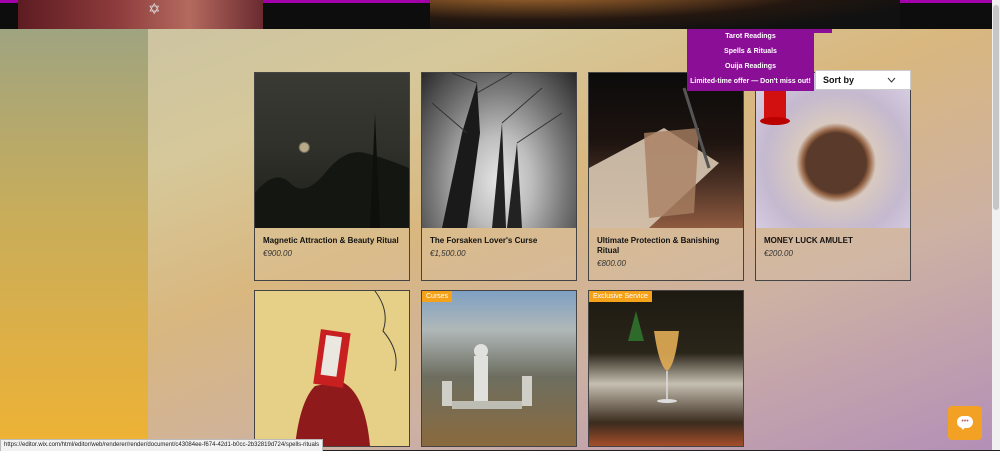  I want to click on hero-image-right, so click(665, 14).